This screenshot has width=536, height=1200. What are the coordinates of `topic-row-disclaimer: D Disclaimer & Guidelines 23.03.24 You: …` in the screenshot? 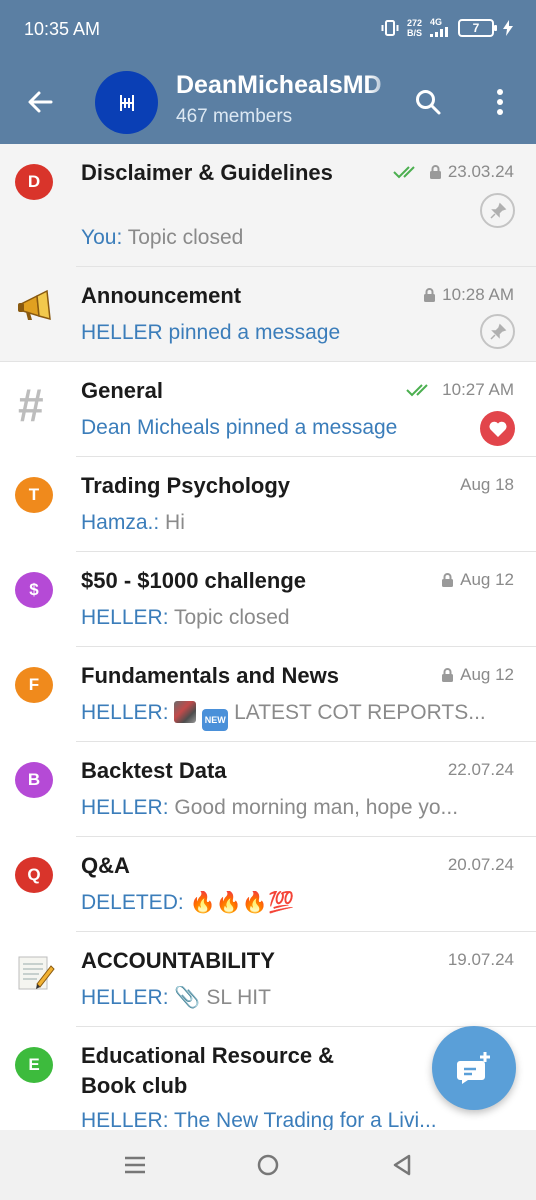 It's located at (268, 205).